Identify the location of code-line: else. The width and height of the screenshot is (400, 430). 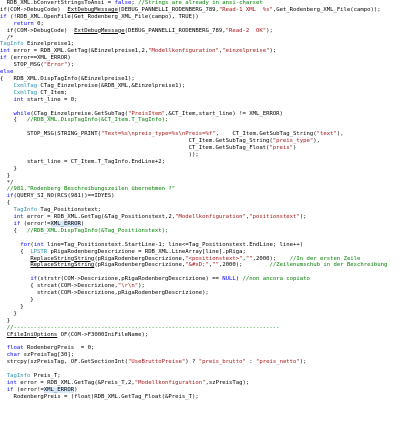
(200, 72).